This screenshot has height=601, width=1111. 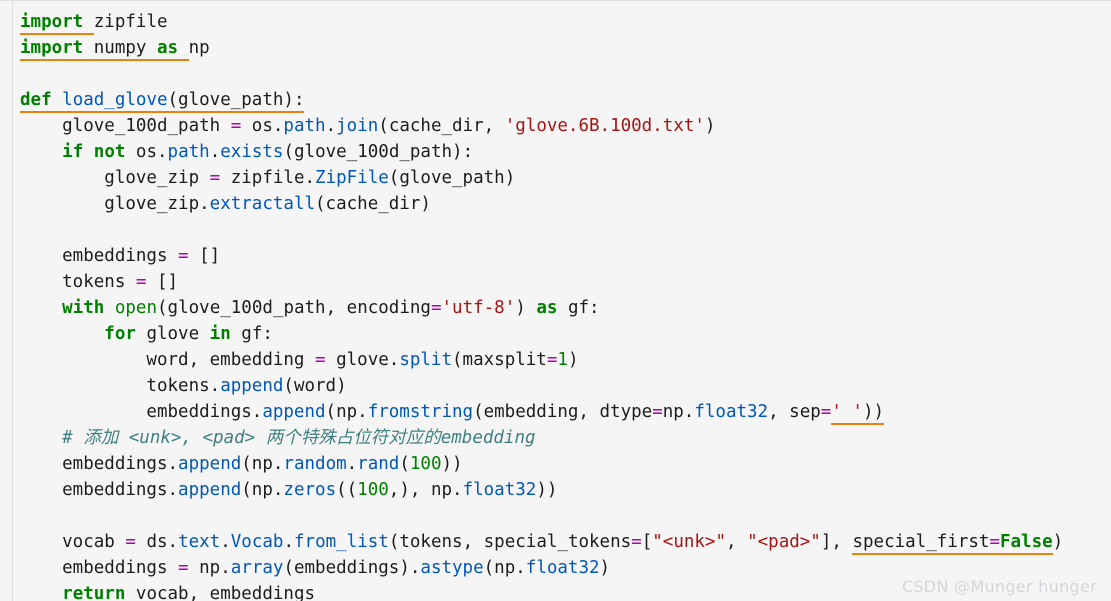 What do you see at coordinates (331, 126) in the screenshot?
I see `code-token: .` at bounding box center [331, 126].